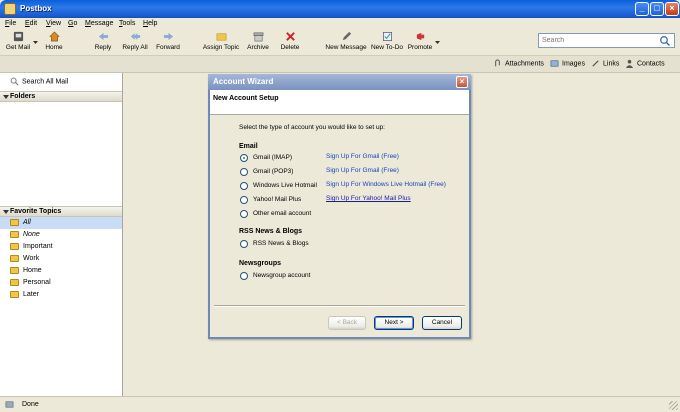  Describe the element at coordinates (567, 63) in the screenshot. I see `images-filter: Images` at that location.